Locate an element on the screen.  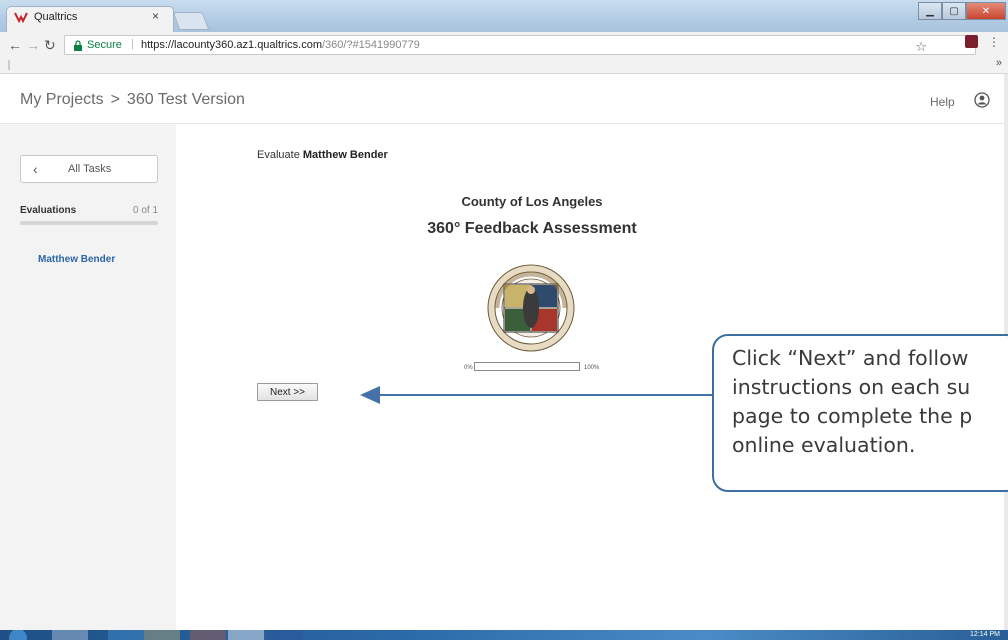
help-link: Help is located at coordinates (942, 102).